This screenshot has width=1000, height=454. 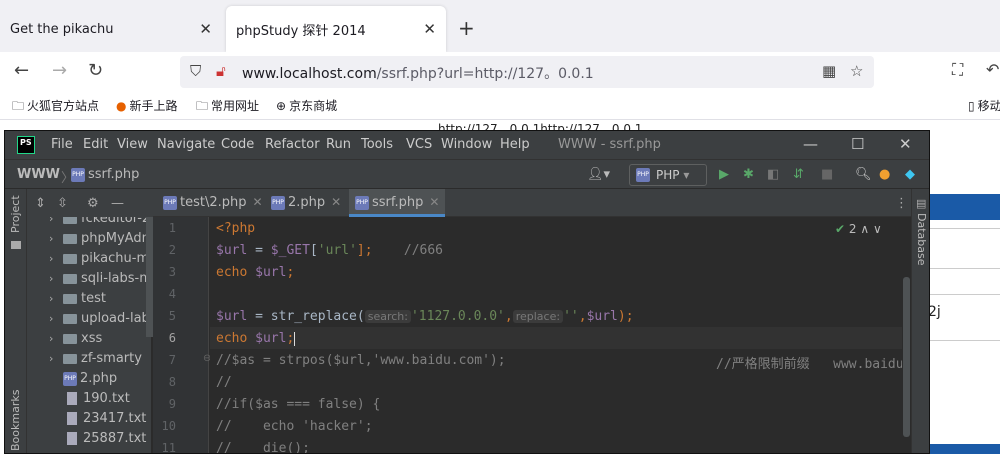 I want to click on bookmarks-toolbar: 🗀 火狐官方站点 ● 新手上路 🗀 常用网址 ⊕ 京东商城 ▯ 移动, so click(x=500, y=106).